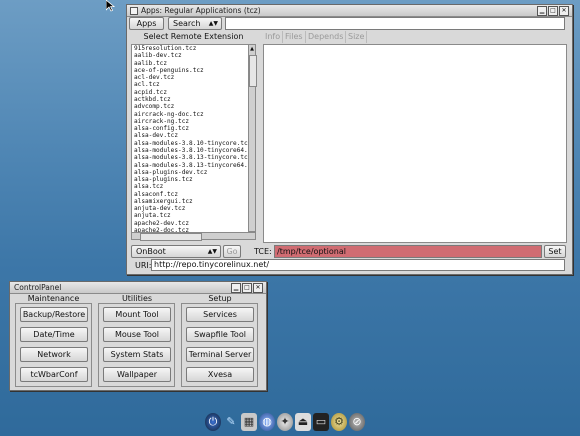 The height and width of the screenshot is (436, 580). I want to click on list-item: aircrack-ng.tcz, so click(190, 121).